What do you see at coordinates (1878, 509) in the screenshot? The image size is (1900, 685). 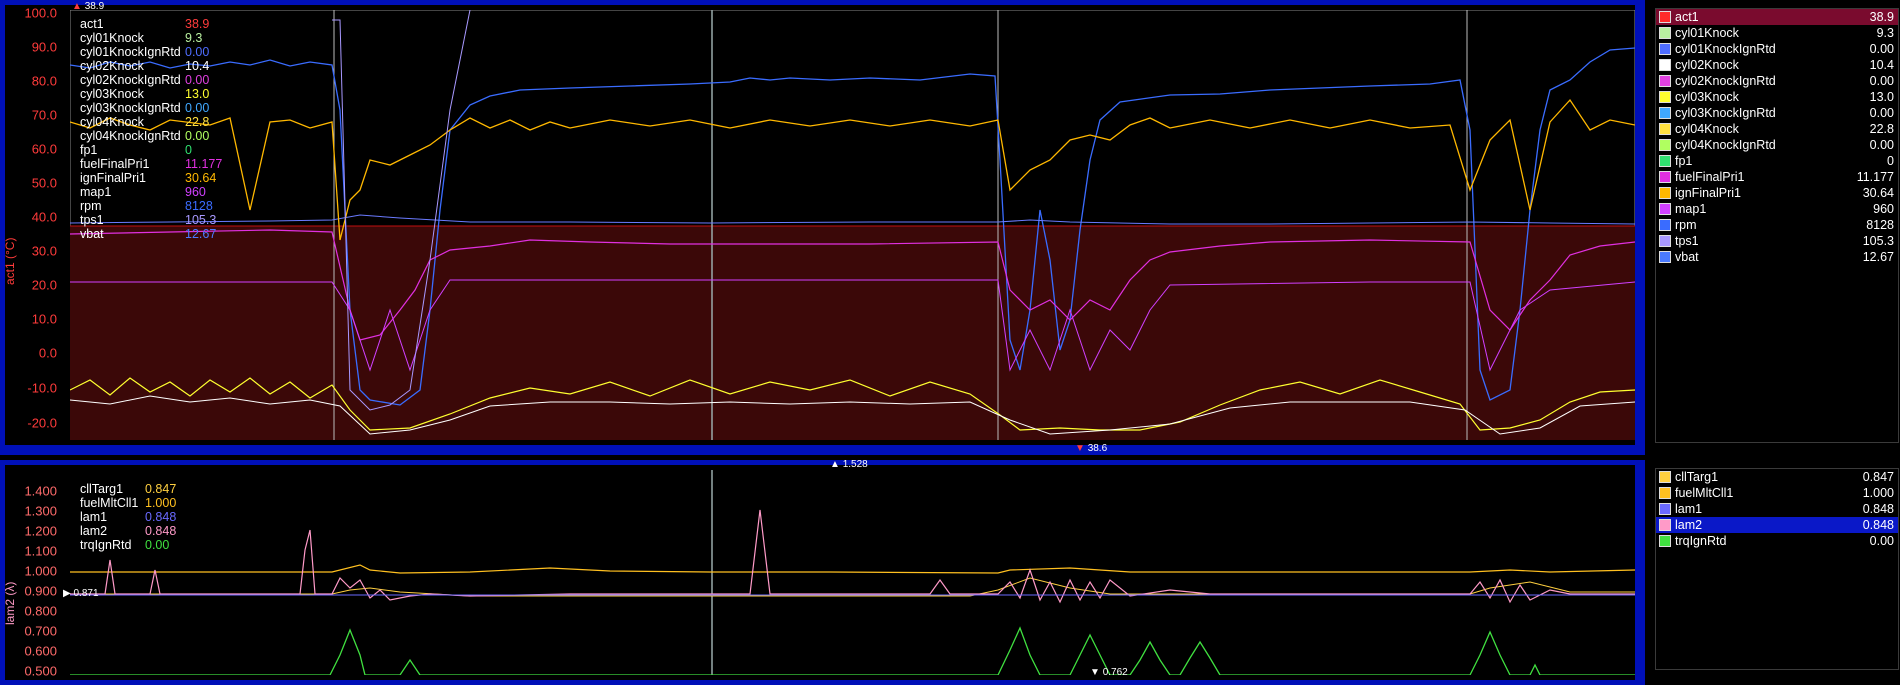 I see `channel-value: 0.848` at bounding box center [1878, 509].